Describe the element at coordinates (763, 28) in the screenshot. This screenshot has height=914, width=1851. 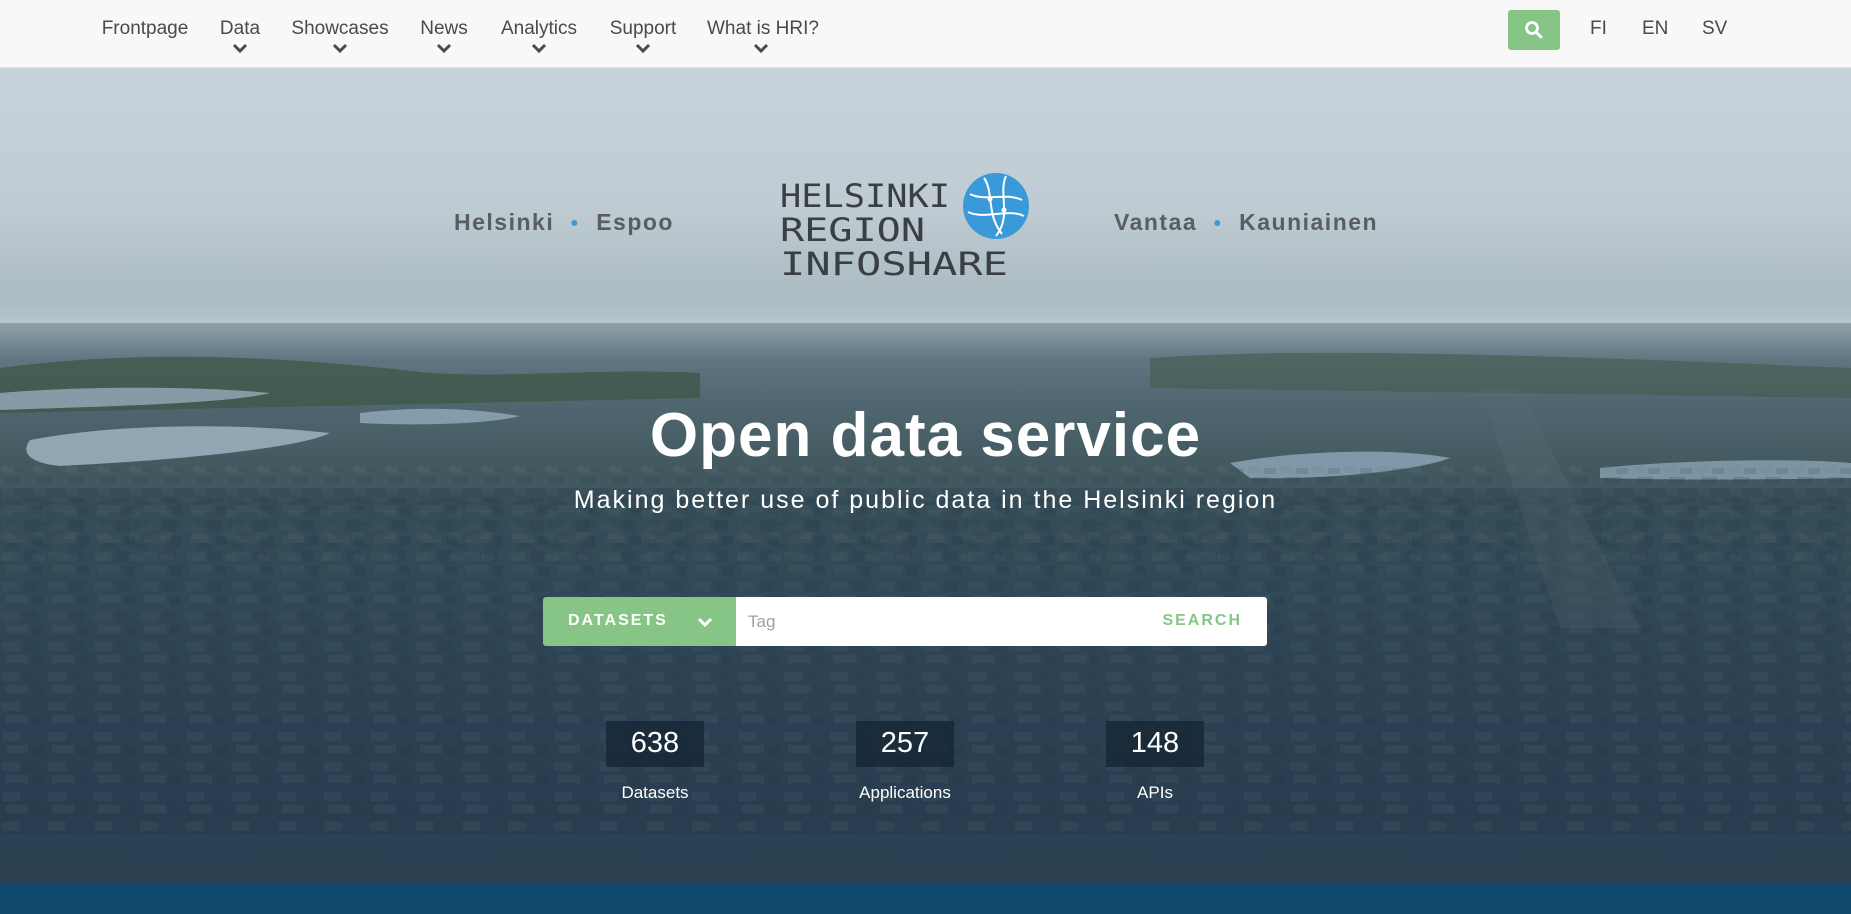
I see `nav-item-label: What is HRI?` at that location.